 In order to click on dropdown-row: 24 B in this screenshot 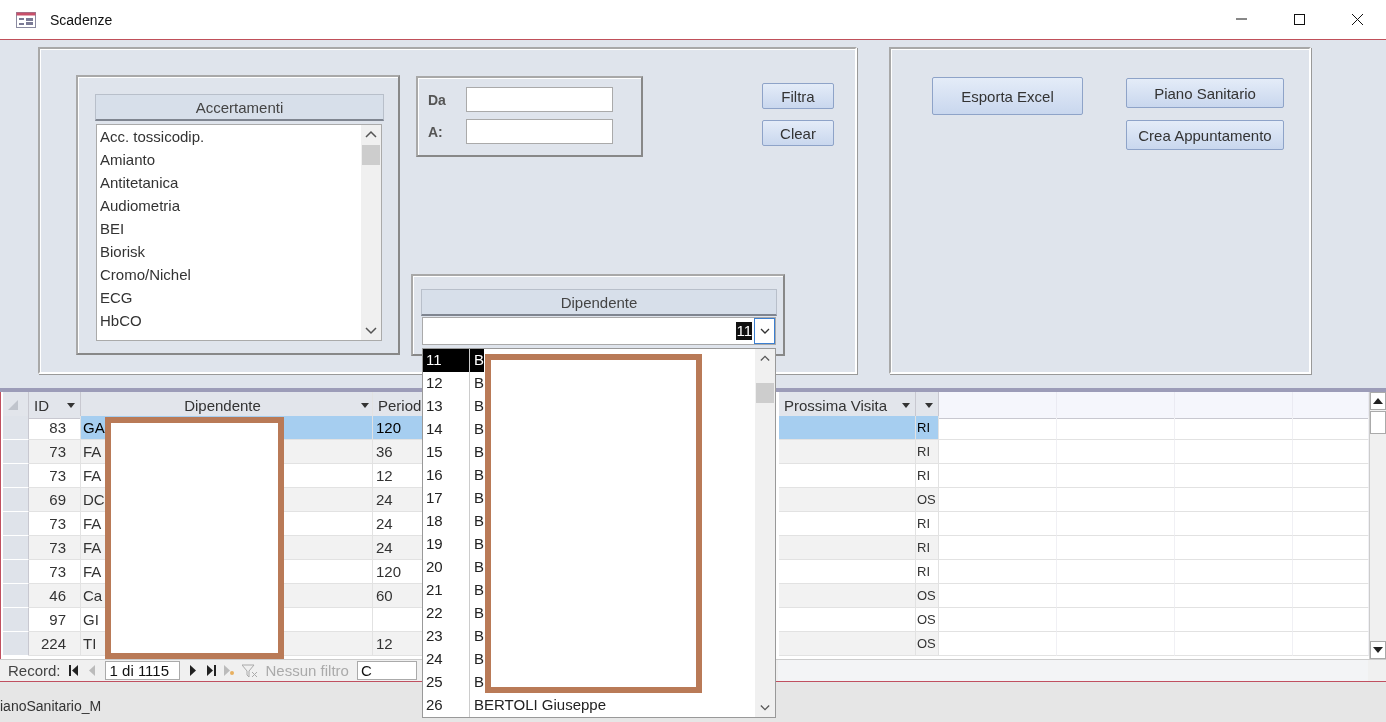, I will do `click(453, 659)`.